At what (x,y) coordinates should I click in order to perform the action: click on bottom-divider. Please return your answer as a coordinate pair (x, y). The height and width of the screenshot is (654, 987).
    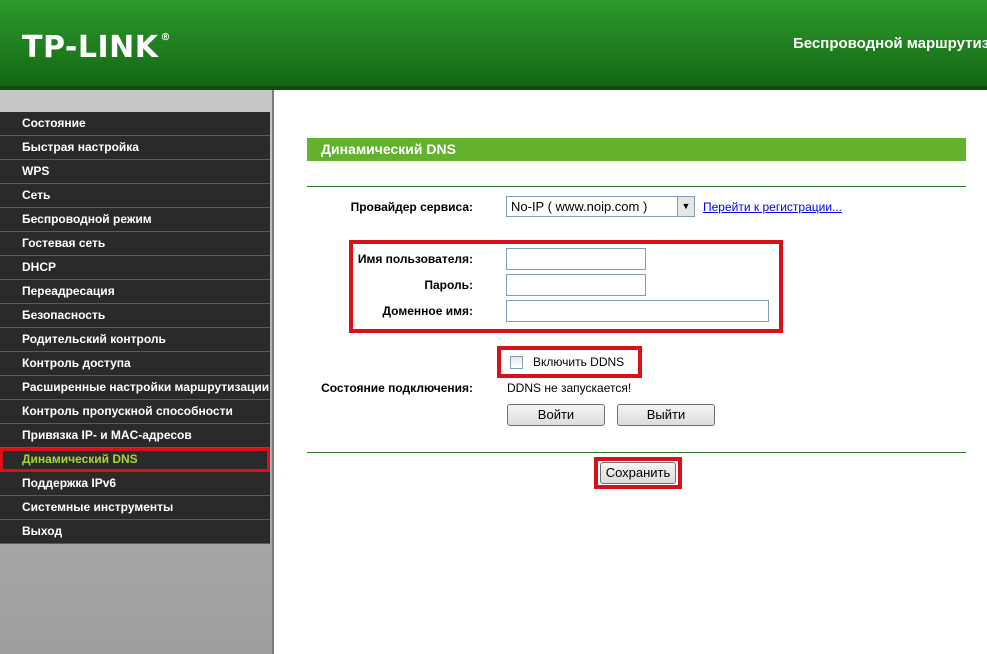
    Looking at the image, I should click on (636, 452).